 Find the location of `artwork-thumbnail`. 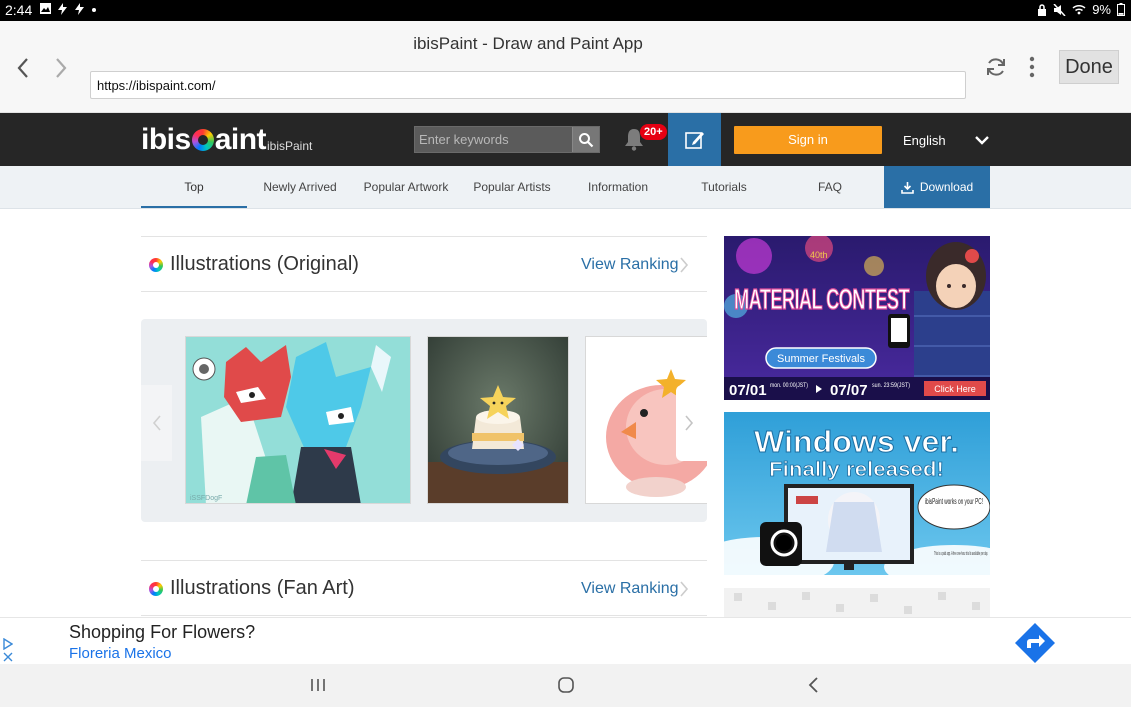

artwork-thumbnail is located at coordinates (498, 420).